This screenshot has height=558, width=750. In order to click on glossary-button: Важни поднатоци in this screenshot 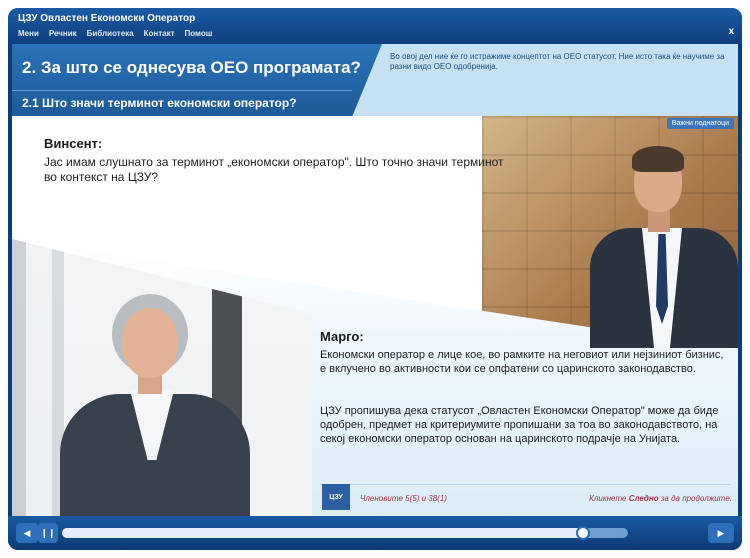, I will do `click(700, 123)`.